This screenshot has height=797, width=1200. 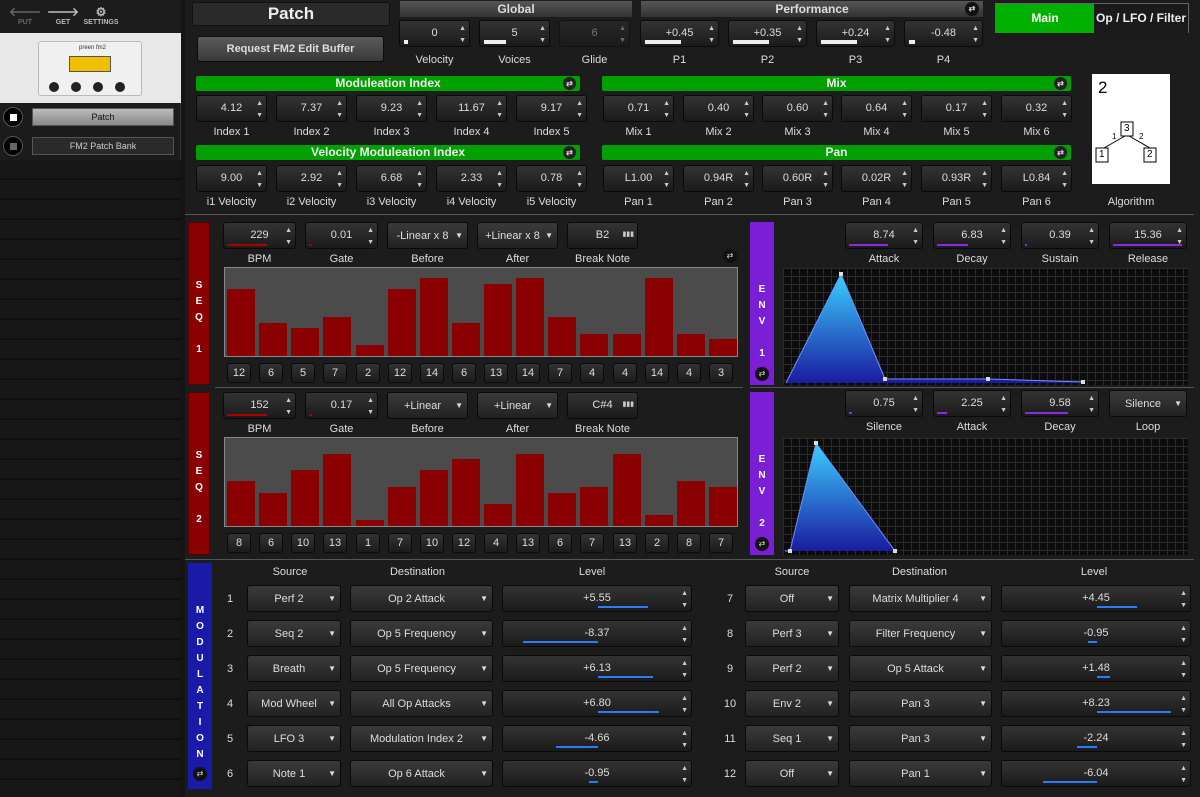 What do you see at coordinates (551, 108) in the screenshot?
I see `mod_index-4: 9.17 ▲ ▼` at bounding box center [551, 108].